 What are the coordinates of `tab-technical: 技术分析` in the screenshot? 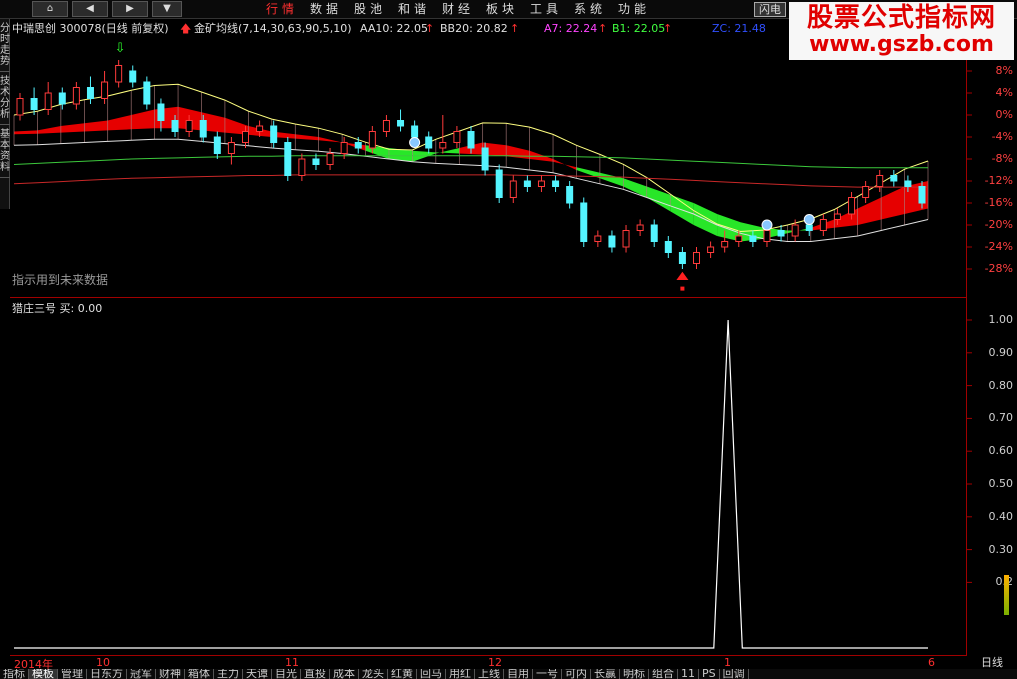 It's located at (5, 98).